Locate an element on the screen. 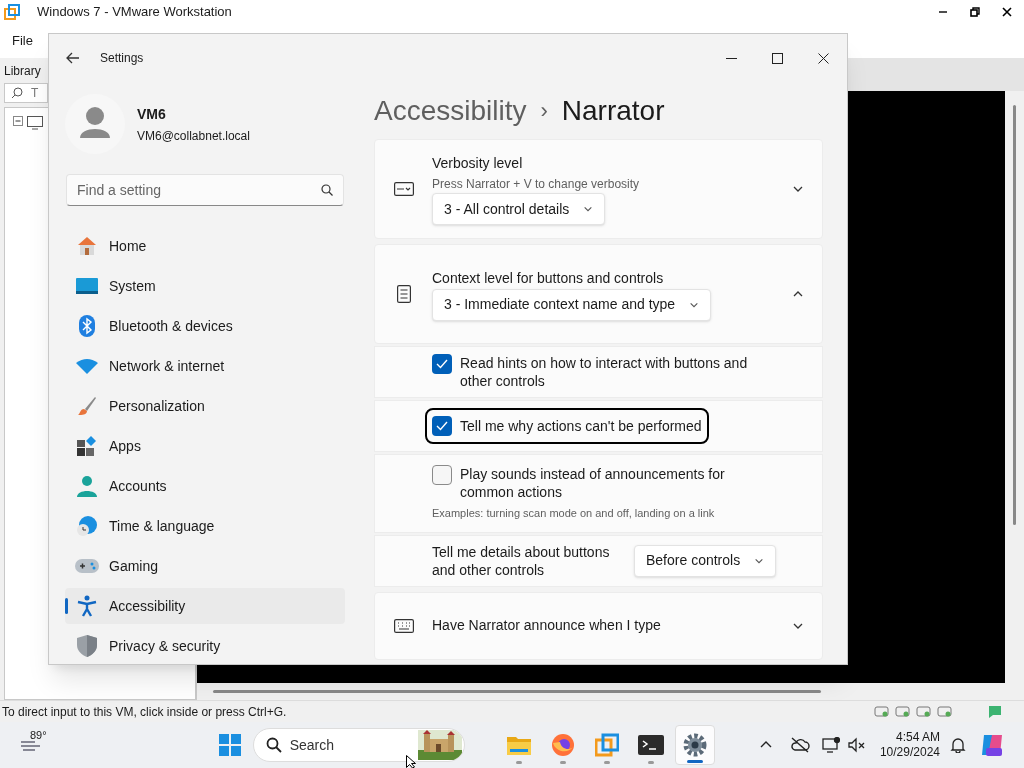 The width and height of the screenshot is (1024, 768). nav-item: Network & internet is located at coordinates (205, 366).